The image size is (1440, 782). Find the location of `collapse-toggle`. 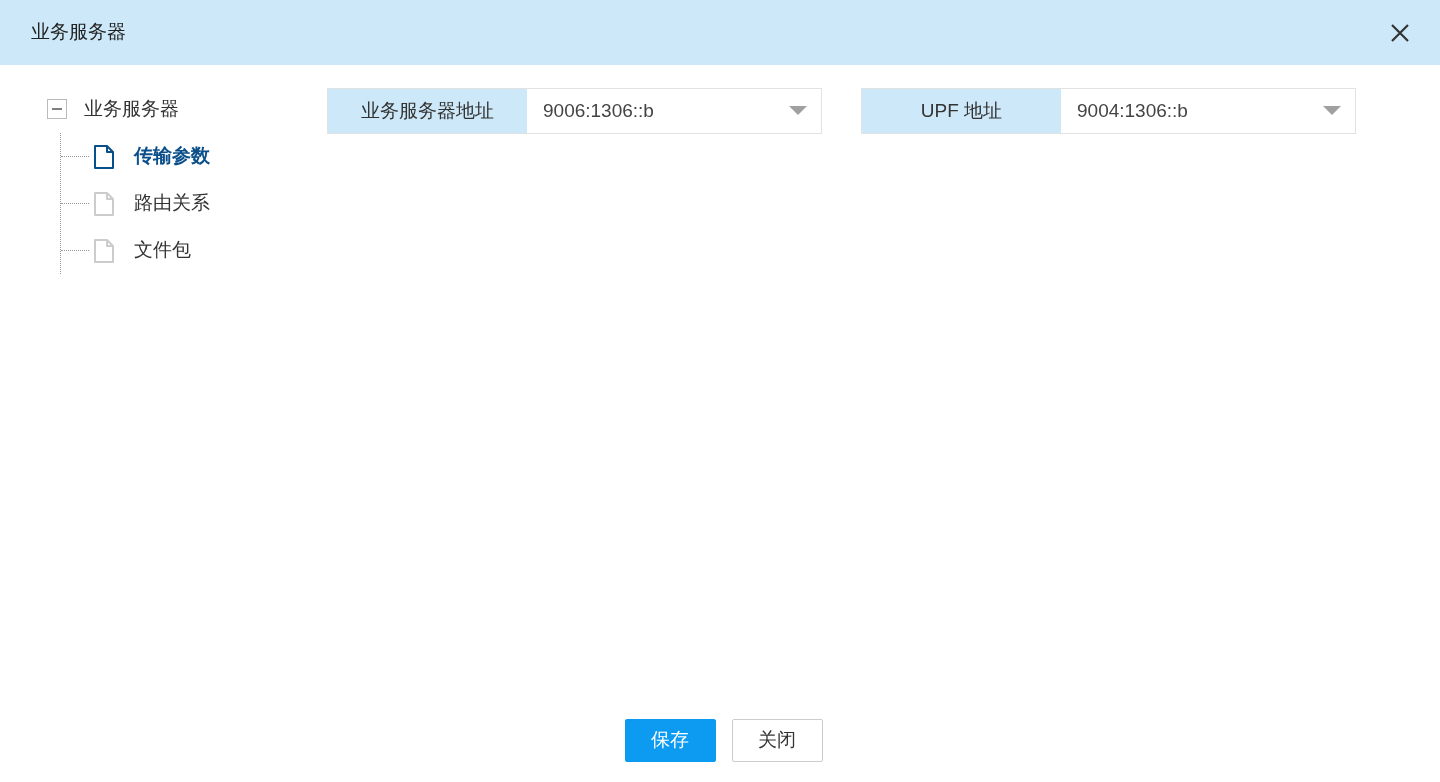

collapse-toggle is located at coordinates (57, 109).